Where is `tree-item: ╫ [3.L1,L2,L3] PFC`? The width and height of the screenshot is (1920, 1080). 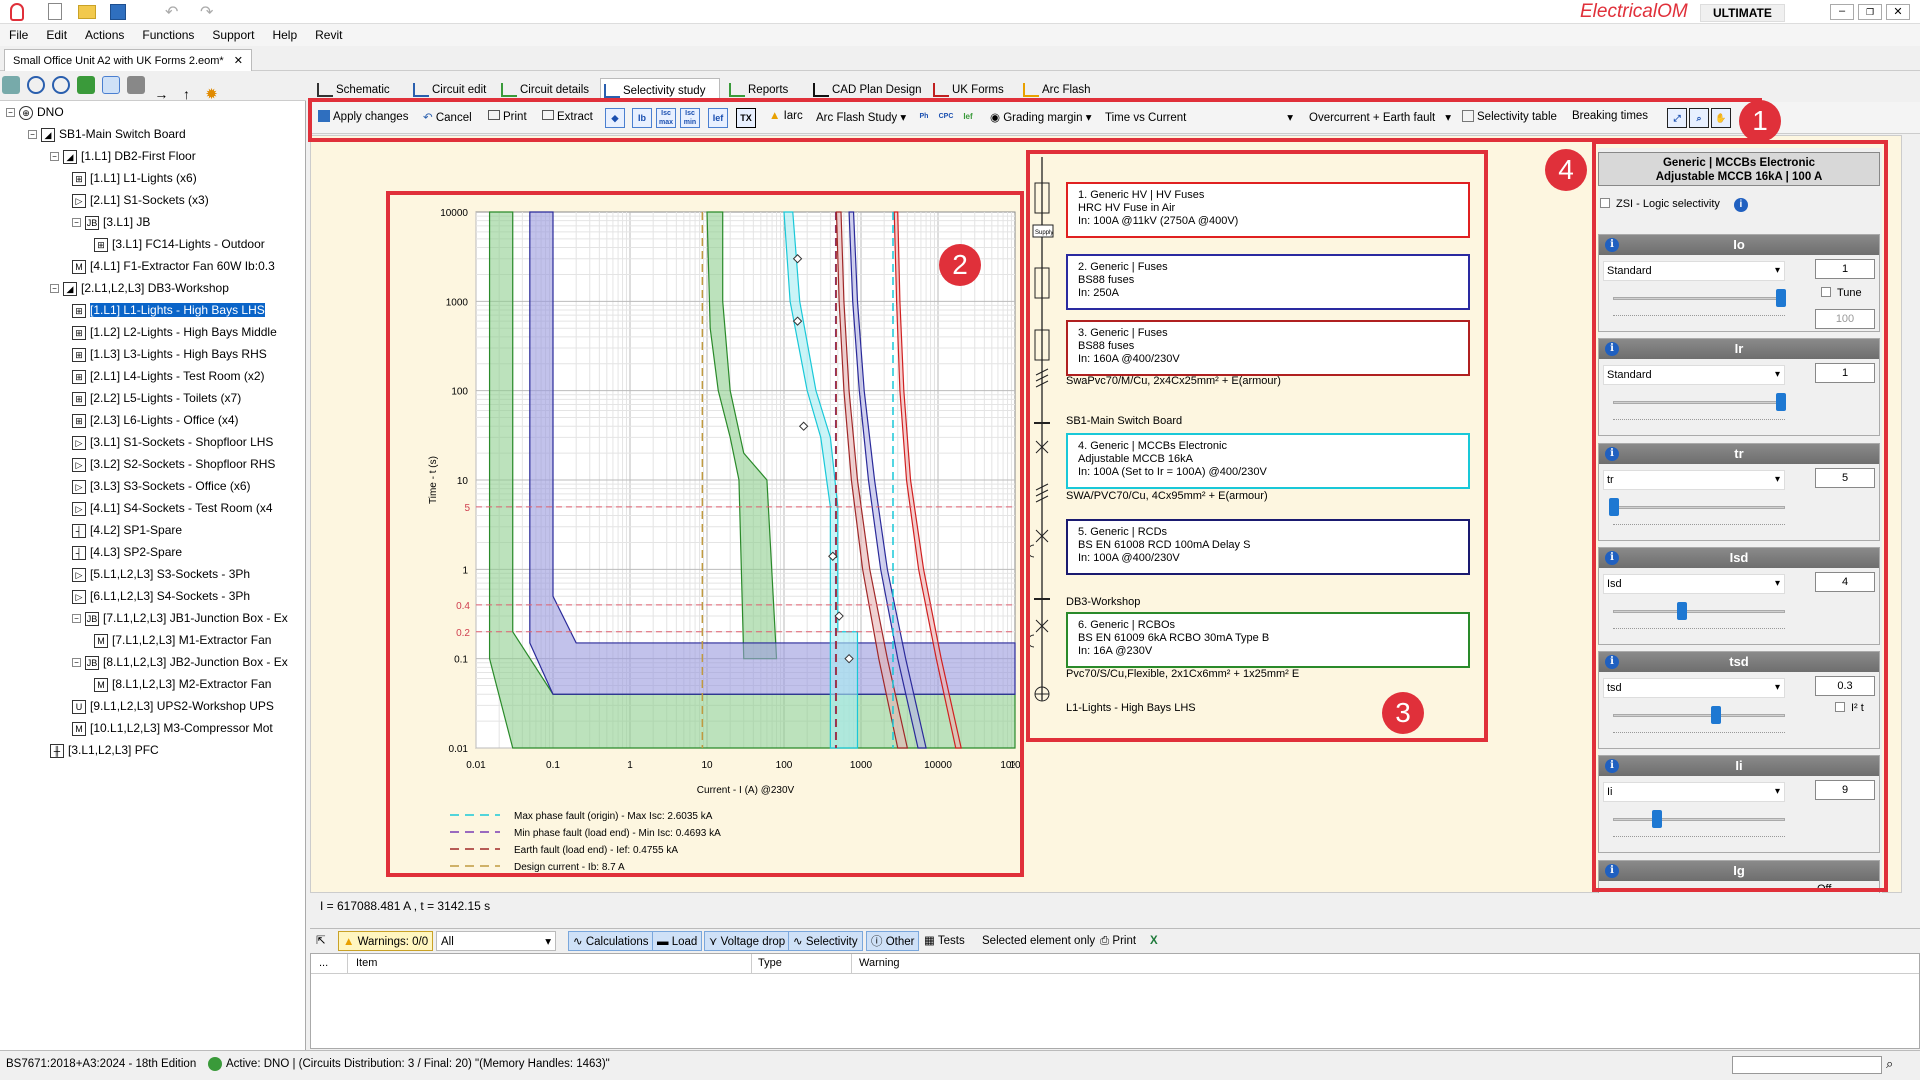
tree-item: ╫ [3.L1,L2,L3] PFC is located at coordinates (104, 750).